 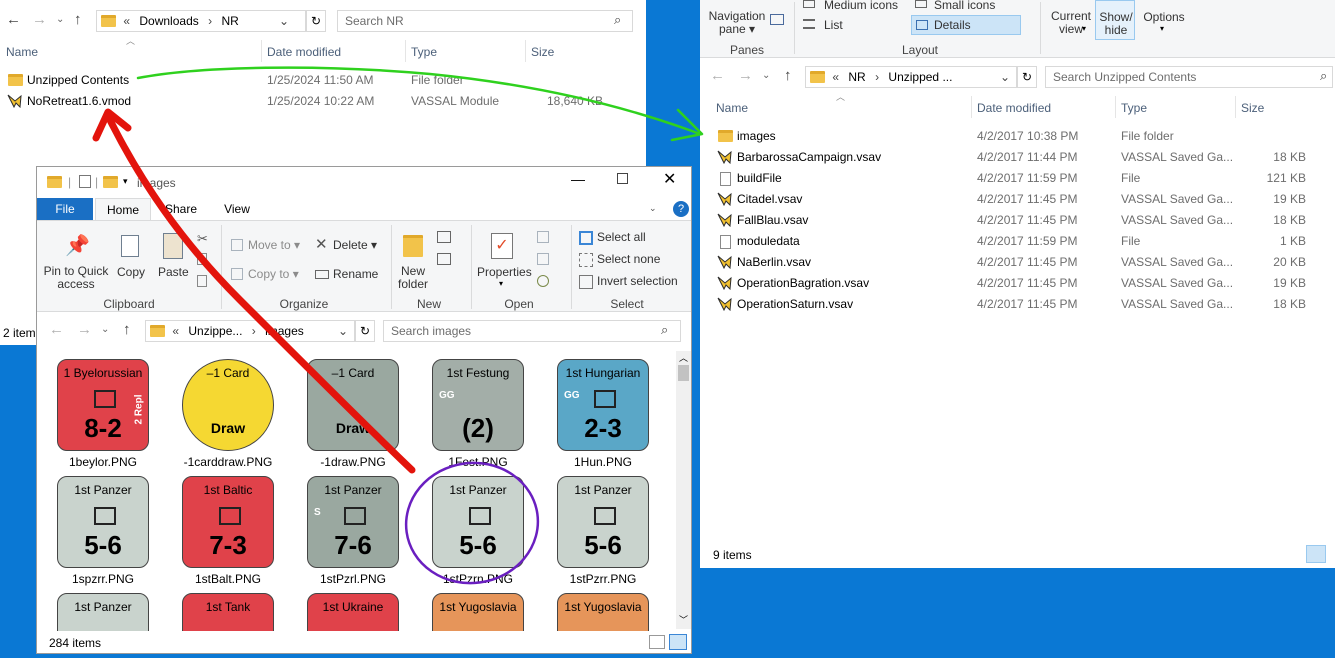 I want to click on red-arrow-annotation, so click(x=261, y=295).